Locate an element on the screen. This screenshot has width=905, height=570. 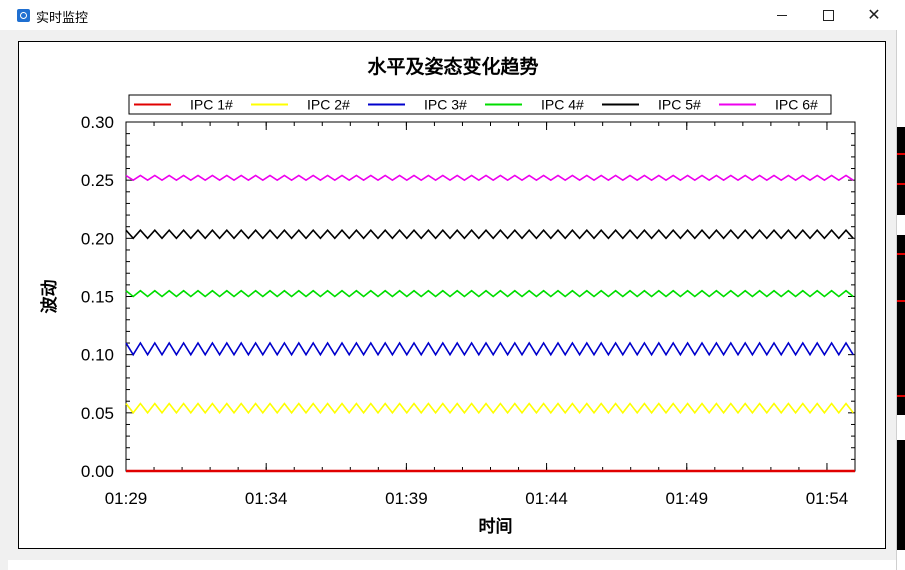
x-tick-label: 01:49 is located at coordinates (686, 498).